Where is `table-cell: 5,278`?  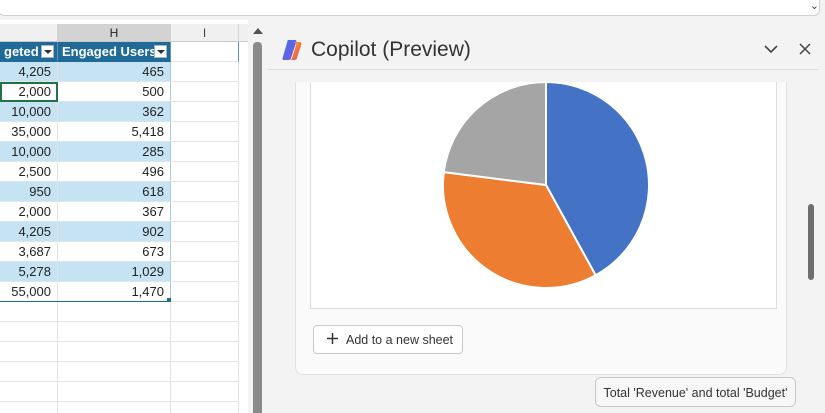 table-cell: 5,278 is located at coordinates (29, 272).